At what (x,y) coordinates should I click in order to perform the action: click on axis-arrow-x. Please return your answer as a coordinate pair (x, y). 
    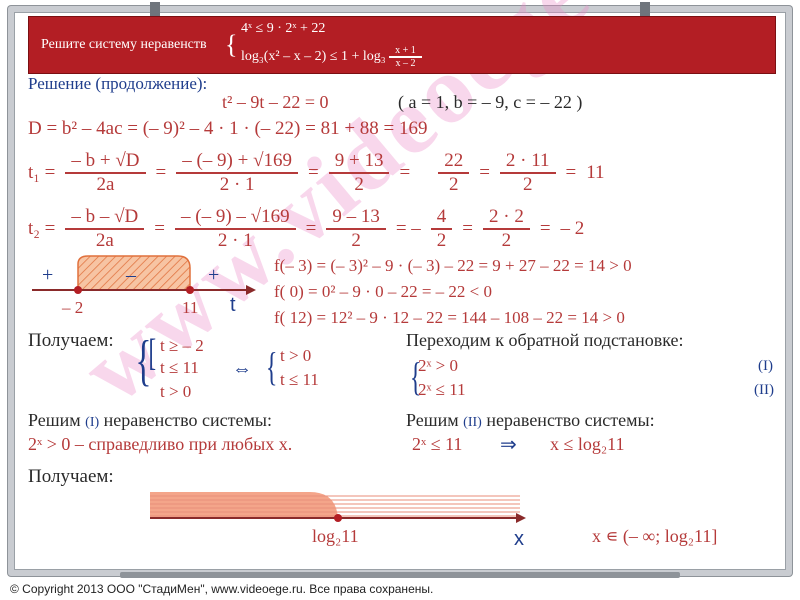
    Looking at the image, I should click on (521, 518).